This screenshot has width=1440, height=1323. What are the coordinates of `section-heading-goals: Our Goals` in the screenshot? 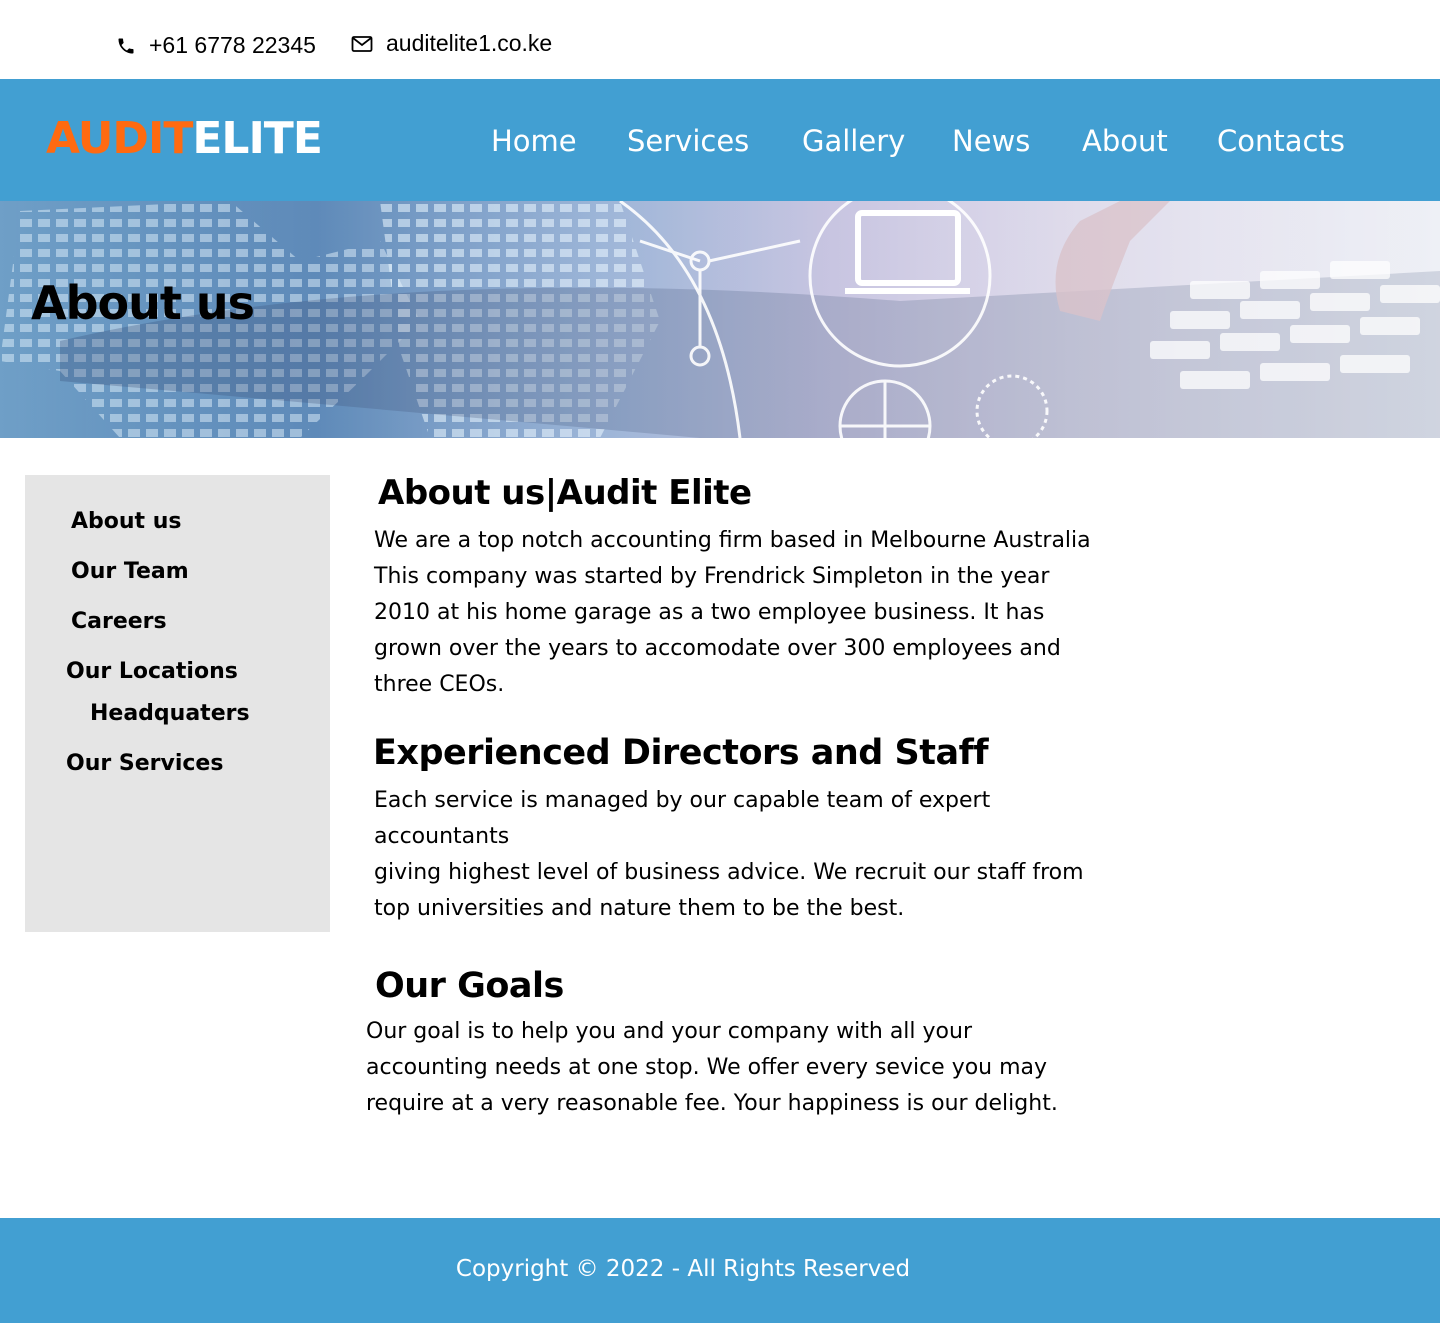 It's located at (469, 986).